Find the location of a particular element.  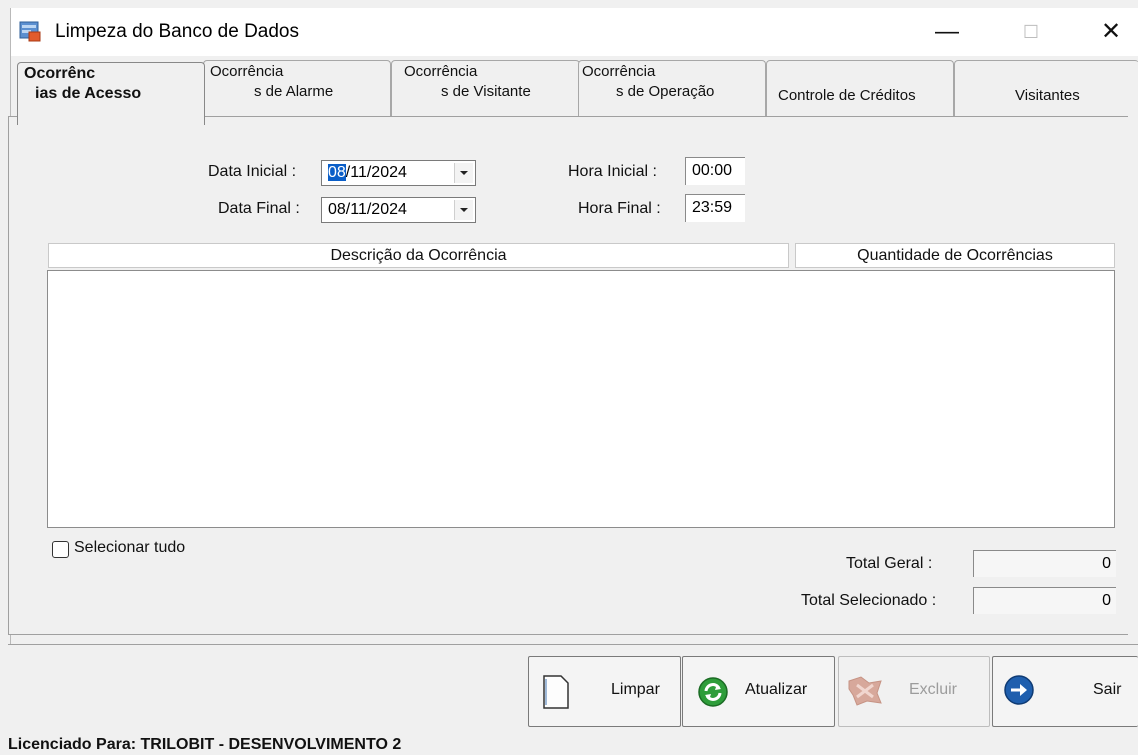

total-geral-field: 0 is located at coordinates (1044, 563).